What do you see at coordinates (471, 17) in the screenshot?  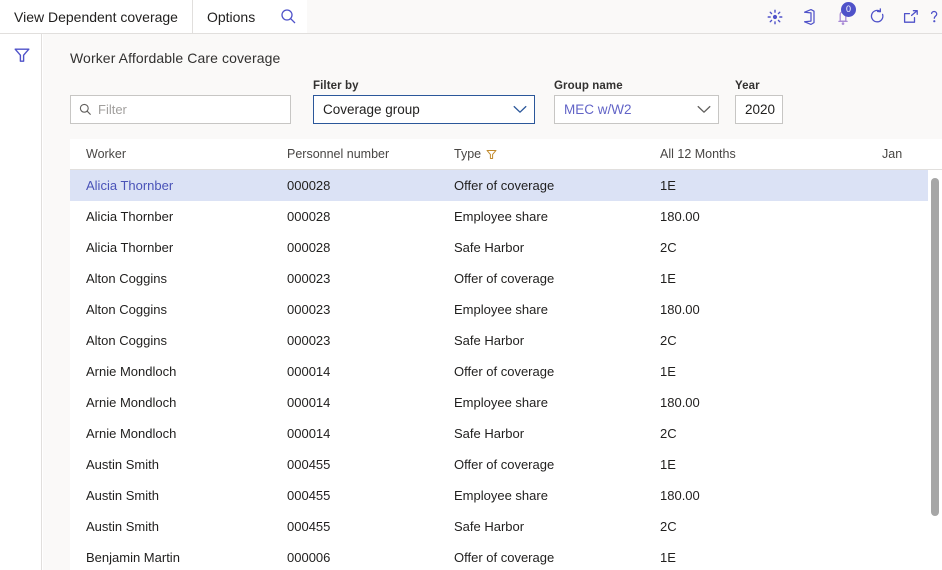 I see `top-command-bar: View Dependent coverage Options 0` at bounding box center [471, 17].